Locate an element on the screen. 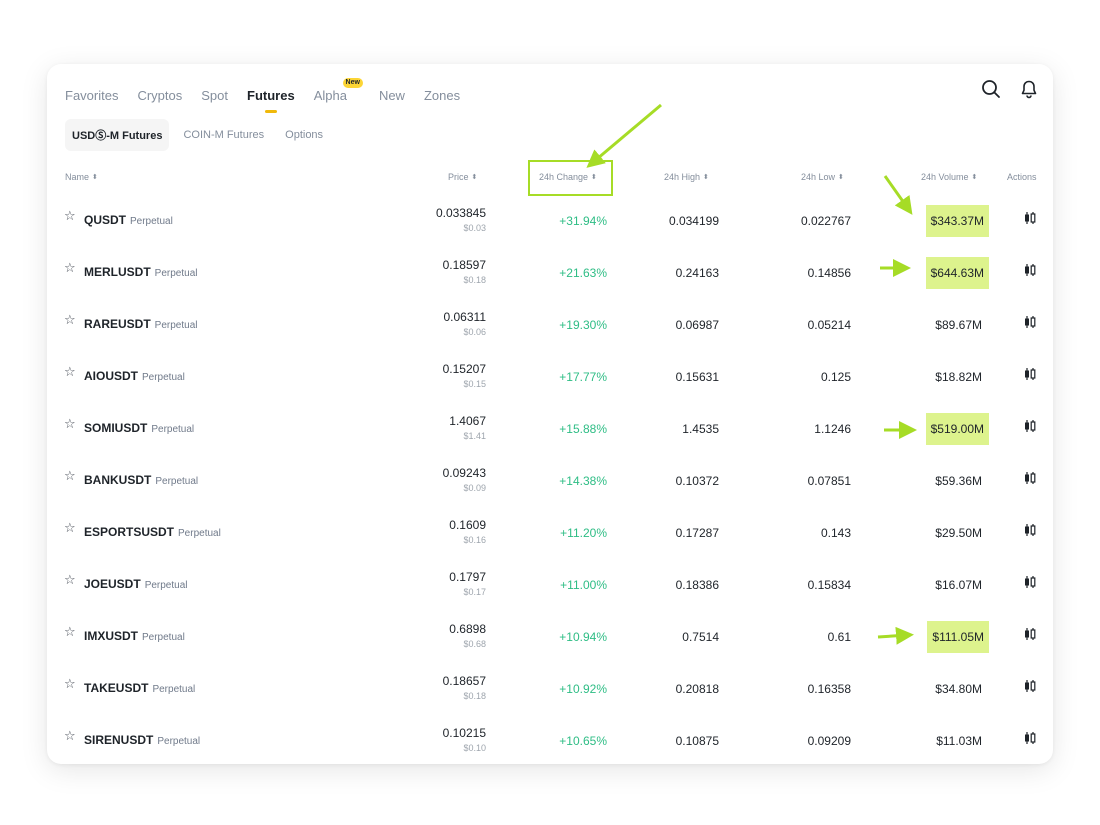 This screenshot has width=1100, height=825. price-cell: 0.18597 $0.18 is located at coordinates (464, 271).